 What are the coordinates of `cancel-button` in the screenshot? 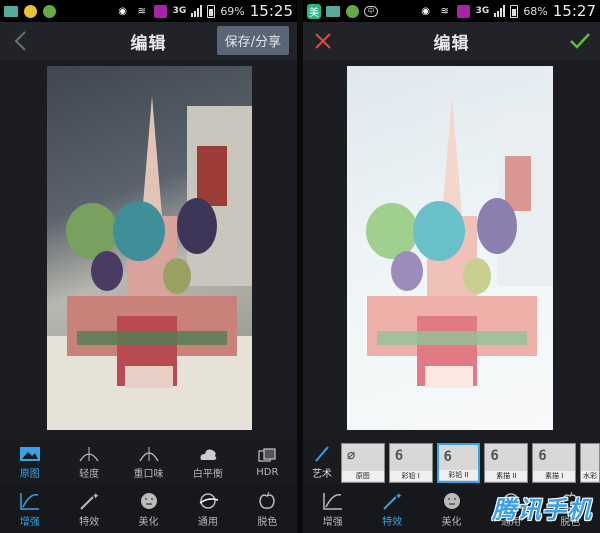 It's located at (323, 41).